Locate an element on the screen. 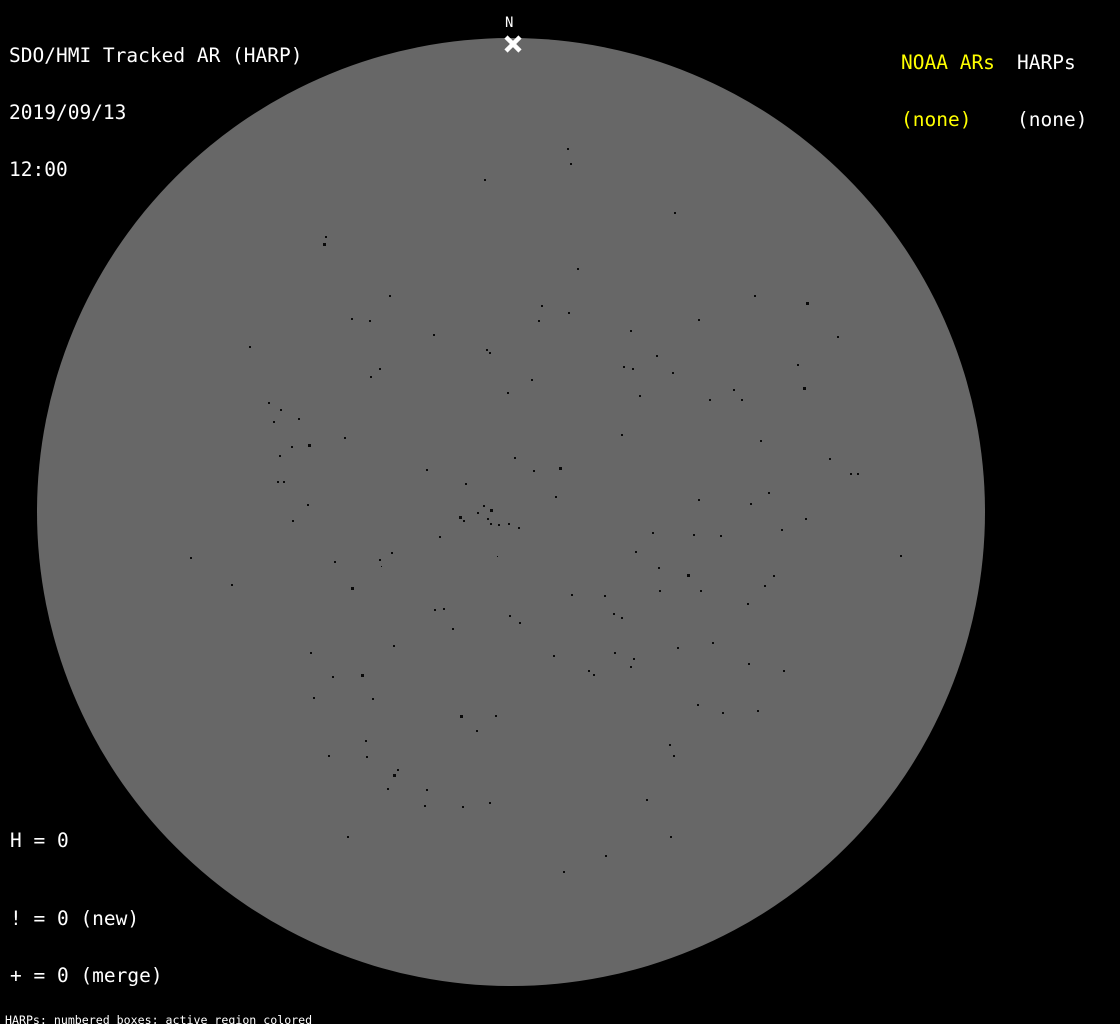 The image size is (1120, 1024). harps-column: HARPs (none) is located at coordinates (1052, 91).